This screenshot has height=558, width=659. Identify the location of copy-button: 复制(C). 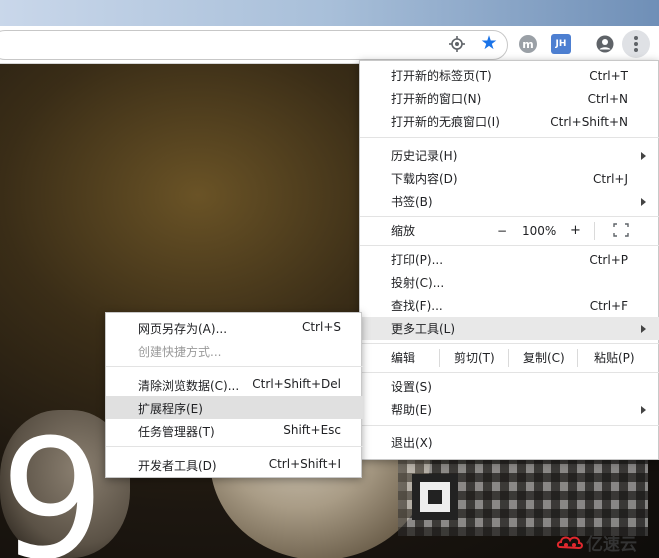
(544, 357).